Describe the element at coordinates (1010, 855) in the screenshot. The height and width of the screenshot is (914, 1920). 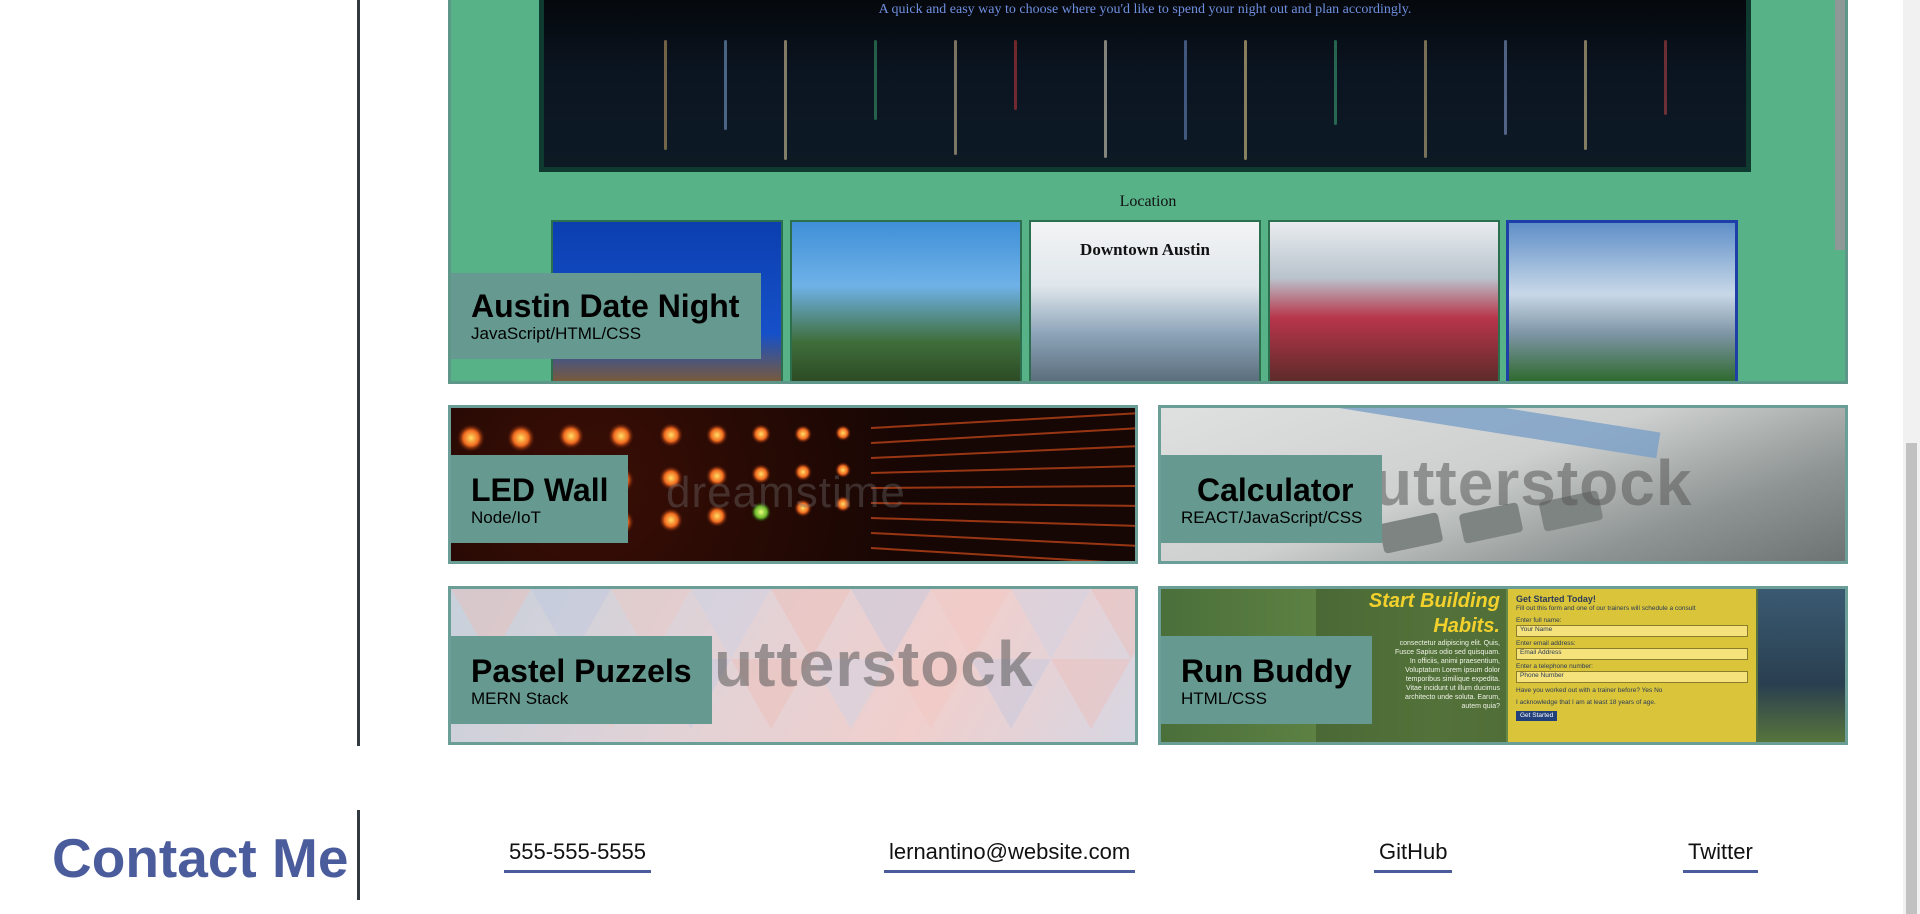
I see `email-link: lernantino@website.com` at that location.